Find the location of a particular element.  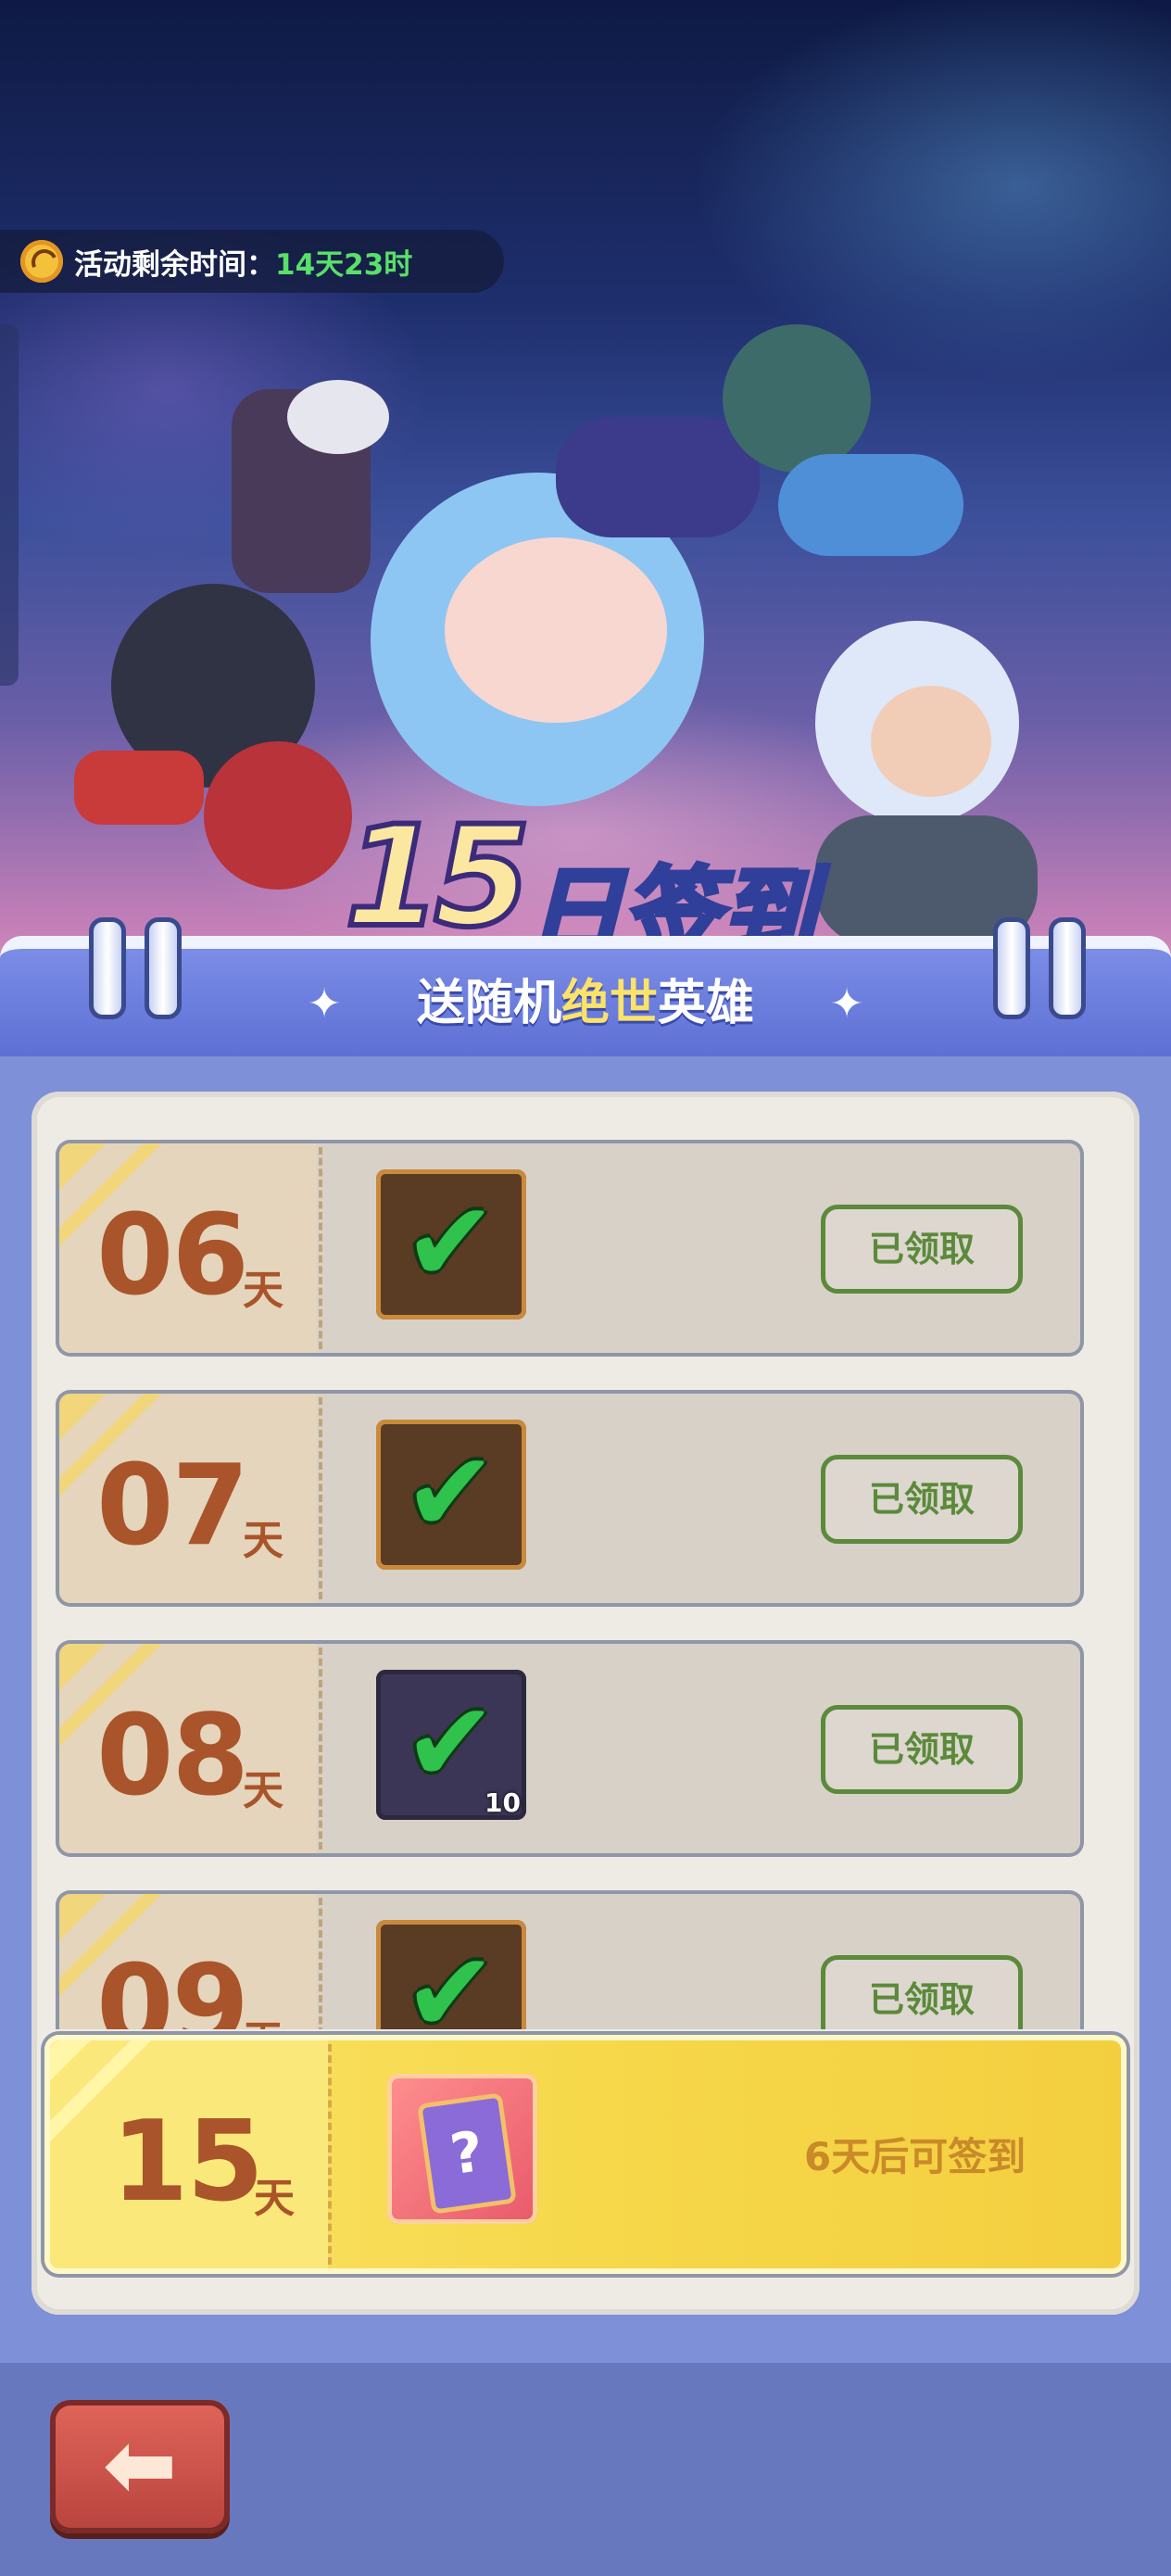

signin-row-day-09: 09 天 ✔ 已领取 is located at coordinates (570, 1960).